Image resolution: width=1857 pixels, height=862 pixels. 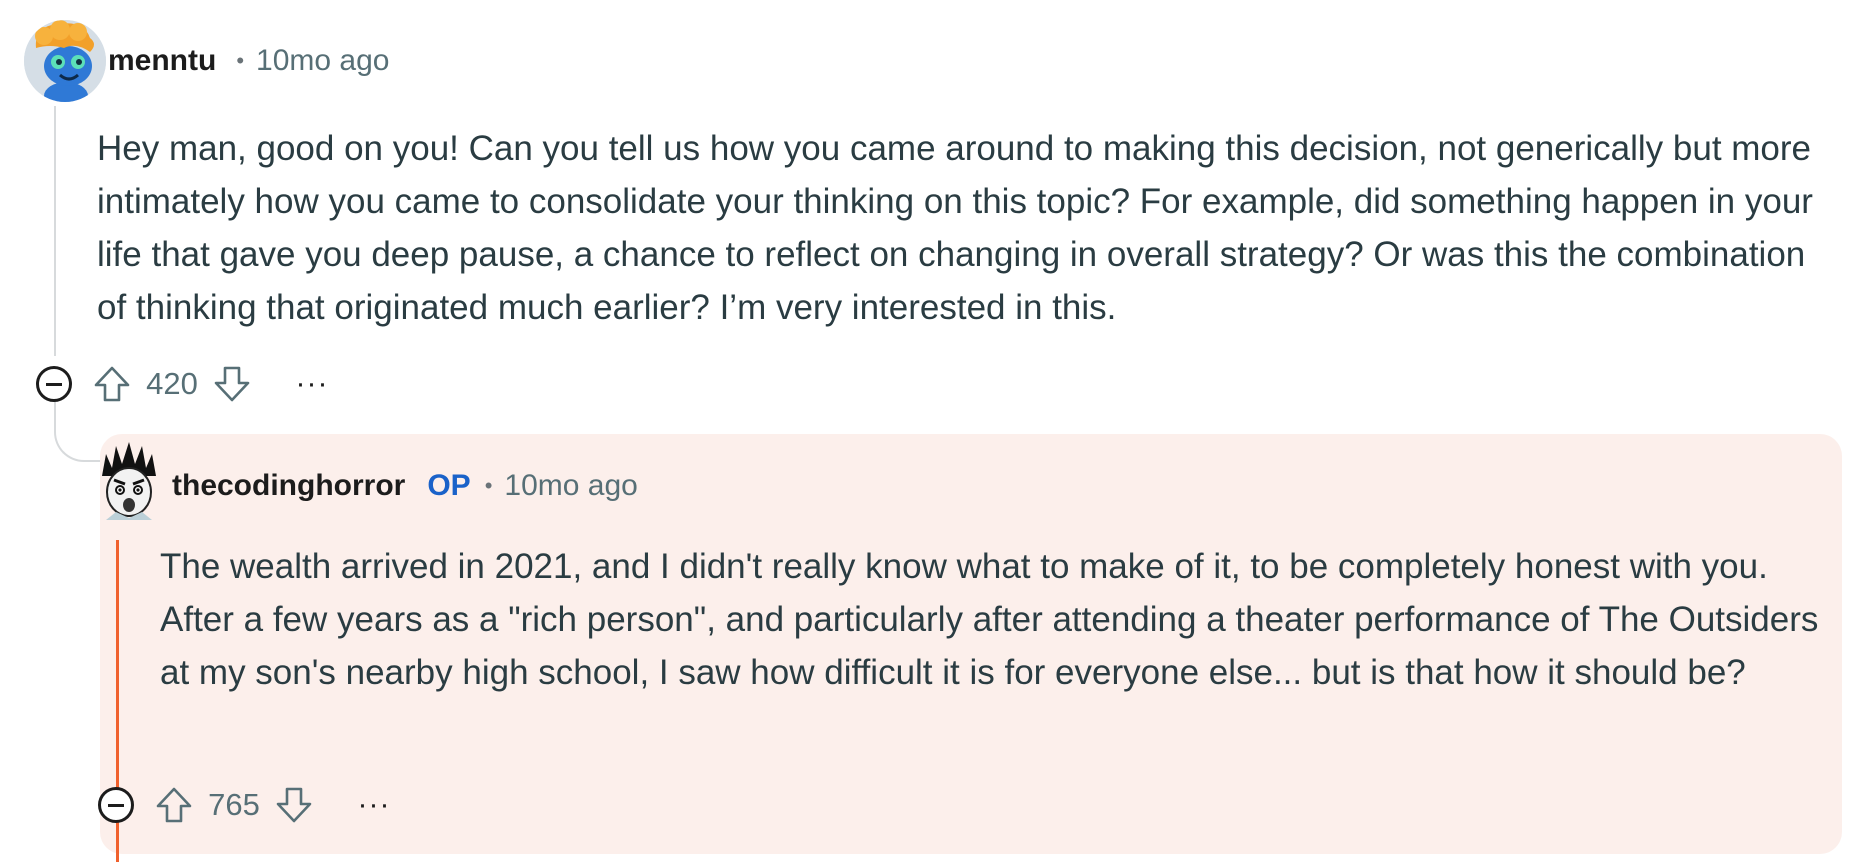 I want to click on thread-connector, so click(x=78, y=431).